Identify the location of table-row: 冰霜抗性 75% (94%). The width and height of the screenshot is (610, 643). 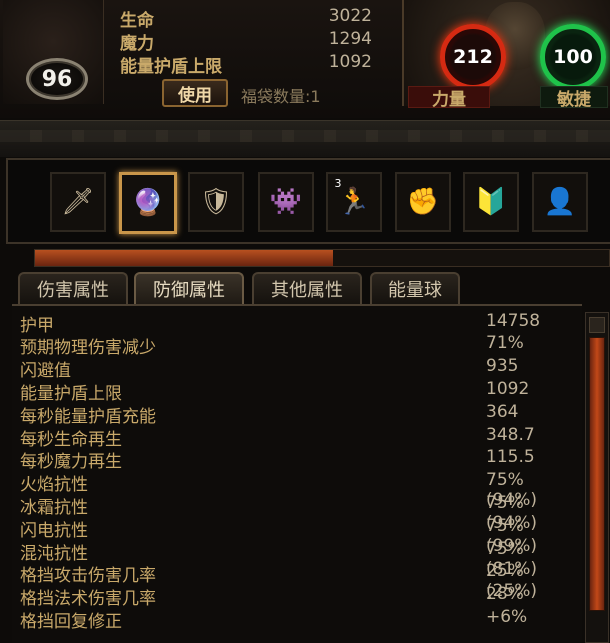
(300, 513).